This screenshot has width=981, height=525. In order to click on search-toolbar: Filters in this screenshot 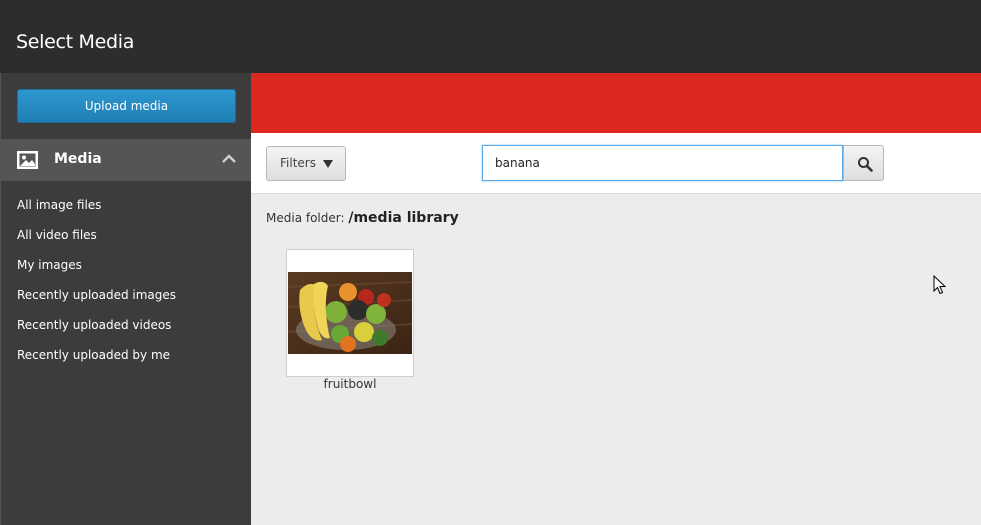, I will do `click(616, 163)`.